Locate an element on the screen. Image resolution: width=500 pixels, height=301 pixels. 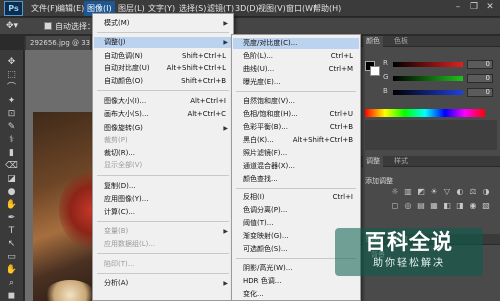
pen-tool-icon: ✒ is located at coordinates (11, 218).